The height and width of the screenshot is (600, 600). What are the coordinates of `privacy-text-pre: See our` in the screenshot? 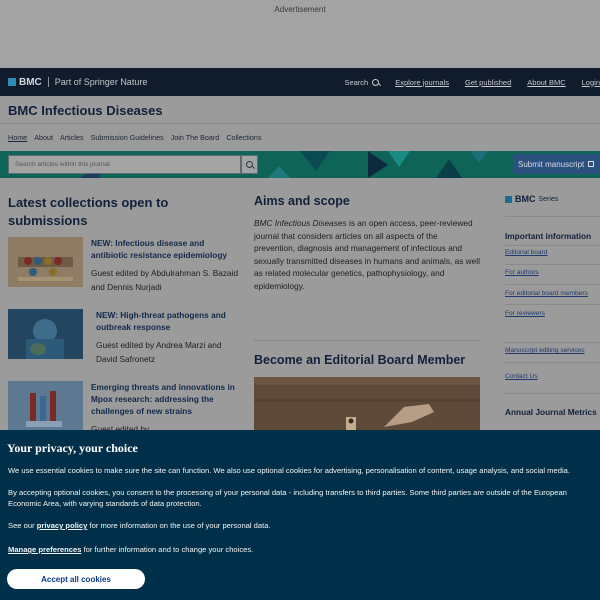 It's located at (22, 525).